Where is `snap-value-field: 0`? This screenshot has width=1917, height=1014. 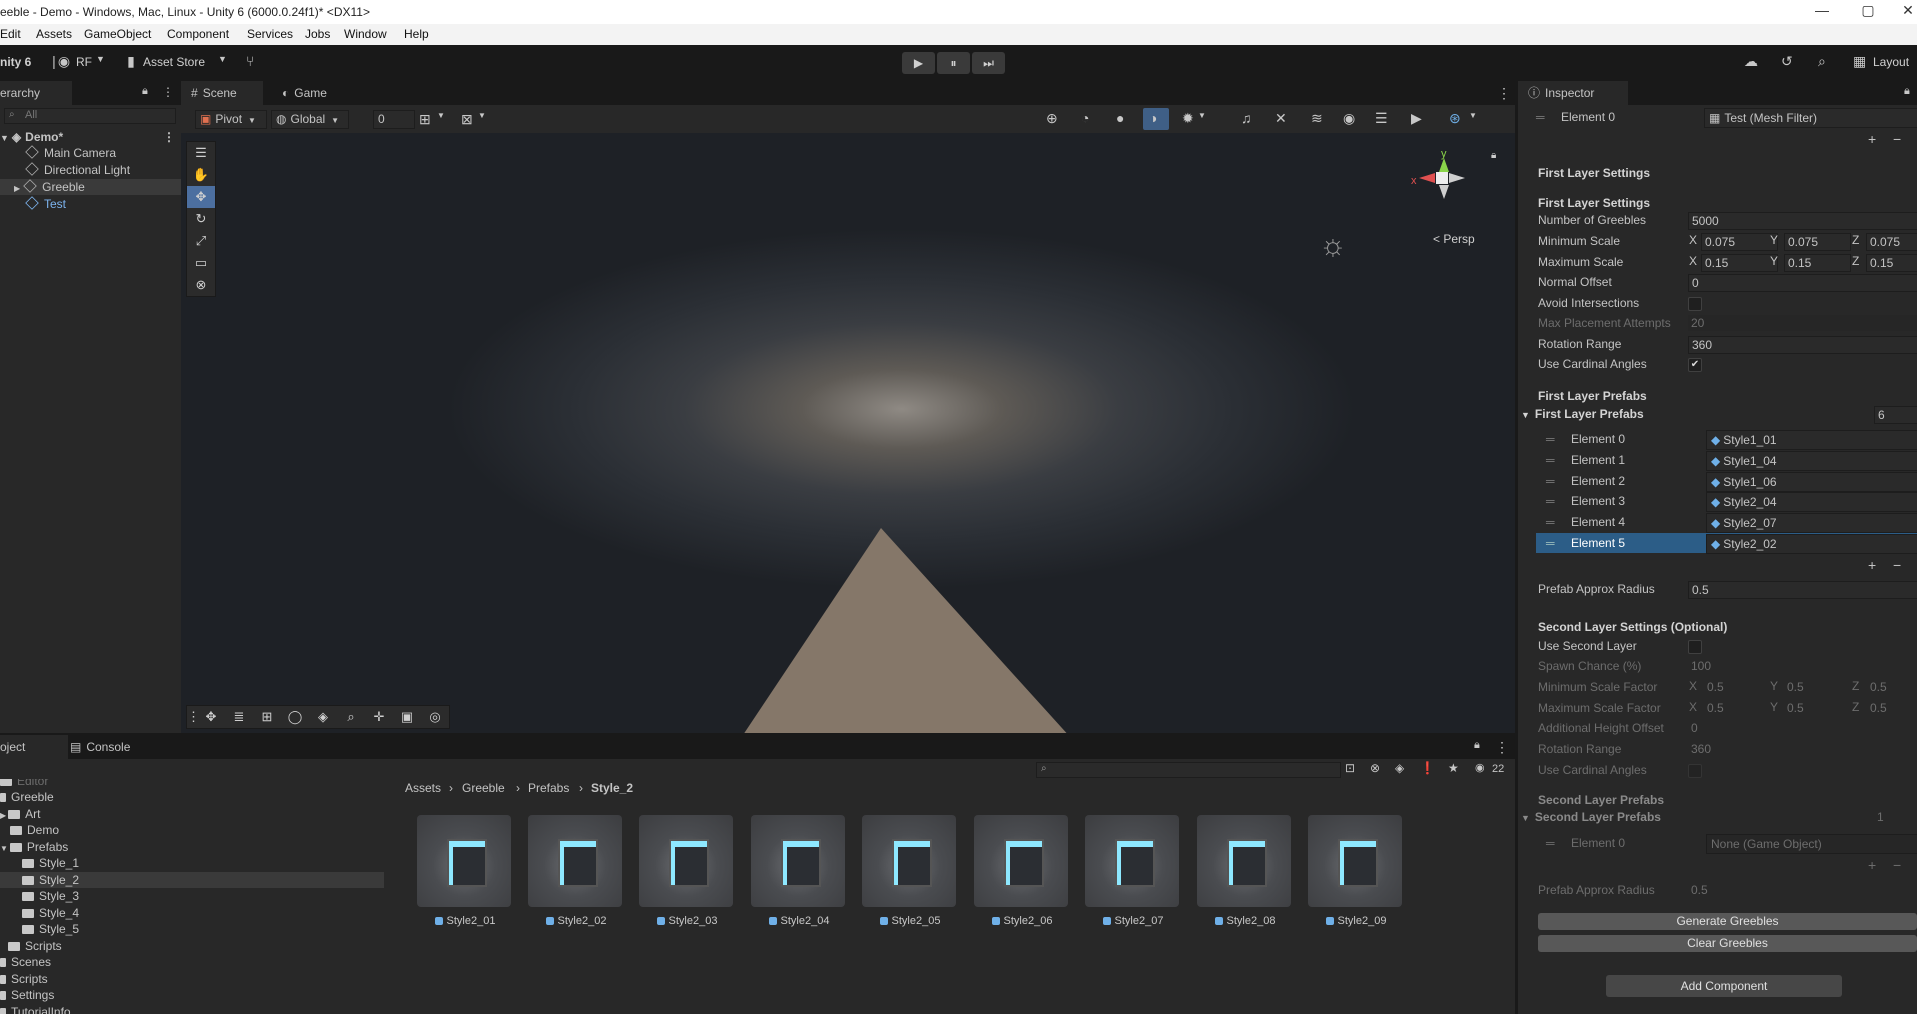
snap-value-field: 0 is located at coordinates (394, 119).